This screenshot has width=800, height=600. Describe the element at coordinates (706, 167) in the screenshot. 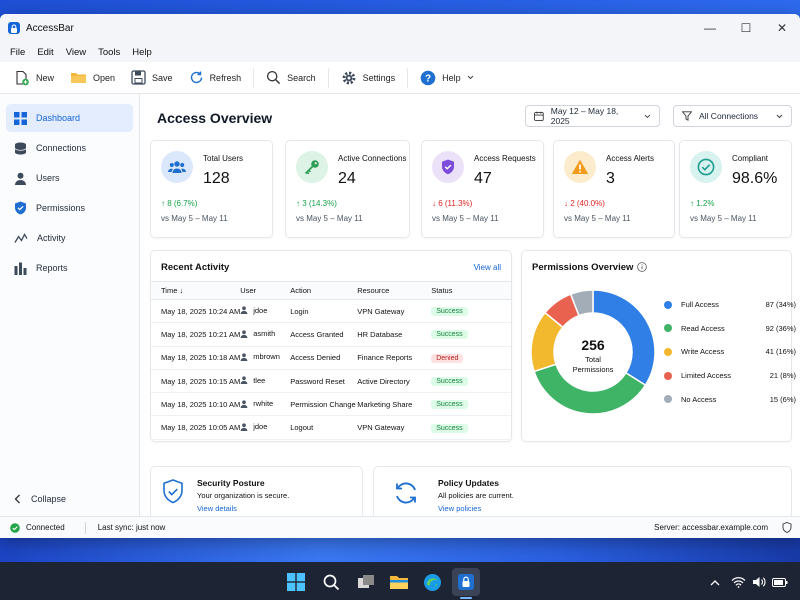

I see `check-circle-icon` at that location.